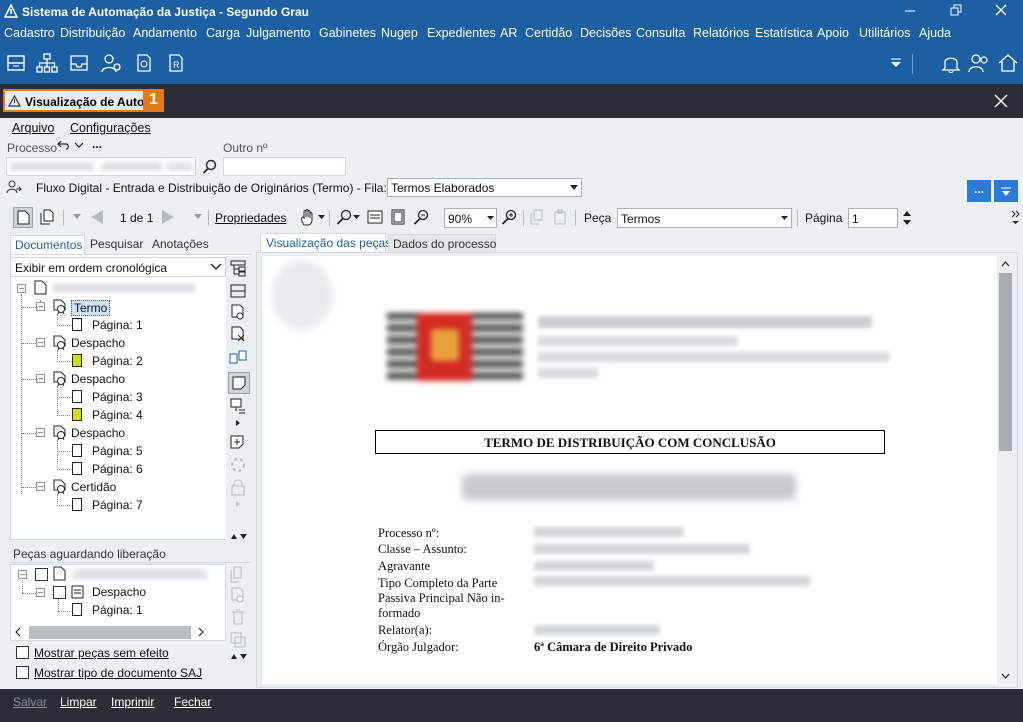  Describe the element at coordinates (308, 217) in the screenshot. I see `hand-tool-icon` at that location.